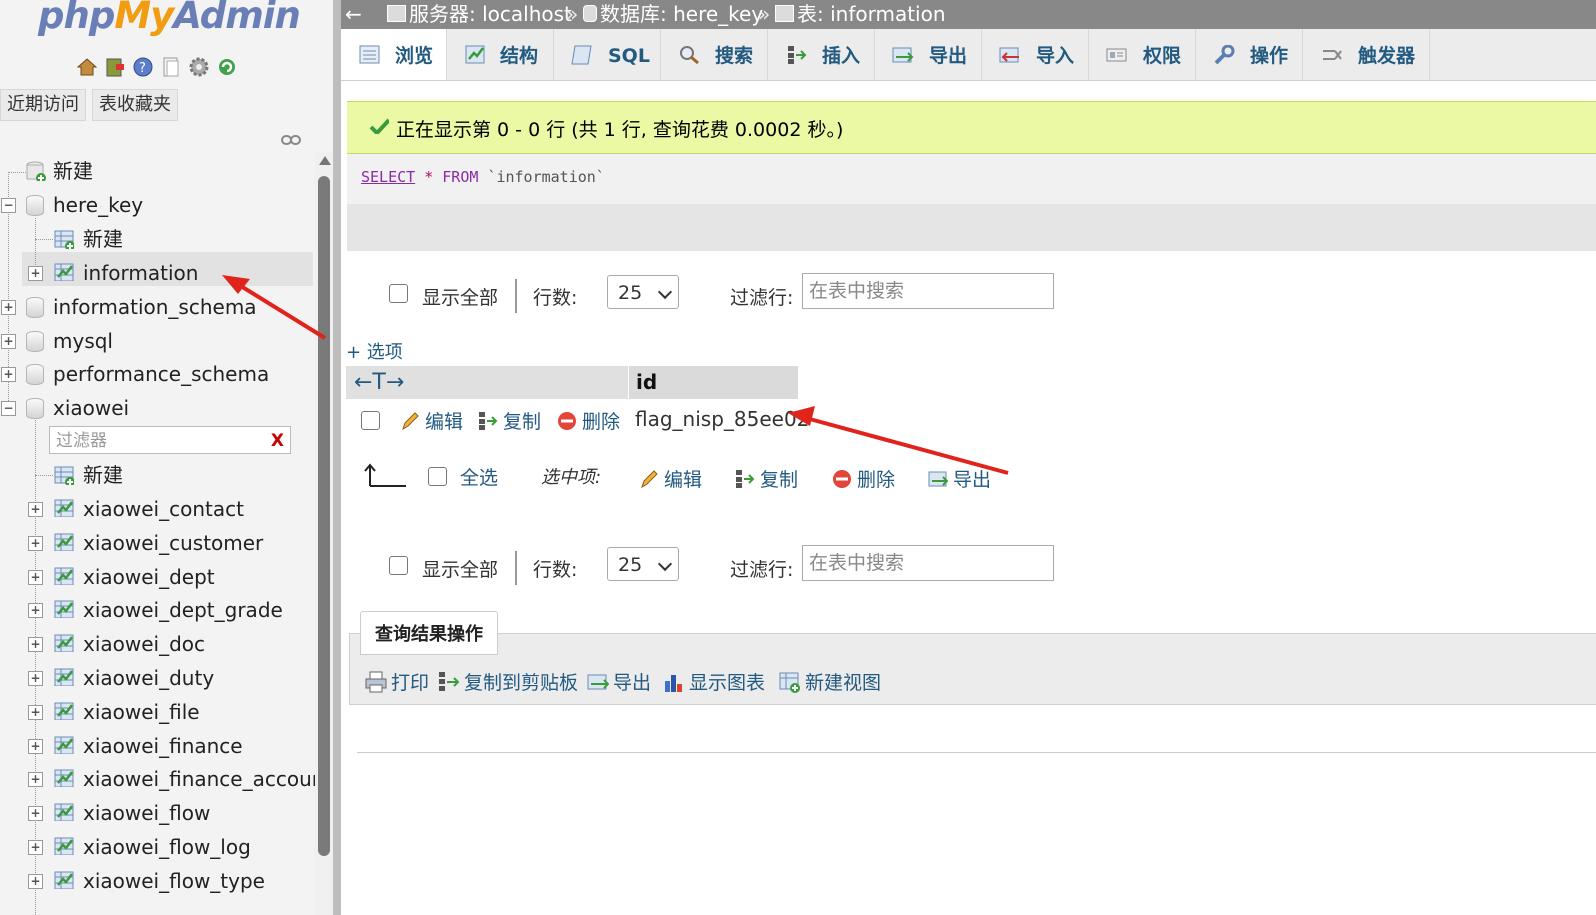 The height and width of the screenshot is (915, 1596). What do you see at coordinates (670, 478) in the screenshot?
I see `bulk-edit-button: 编辑` at bounding box center [670, 478].